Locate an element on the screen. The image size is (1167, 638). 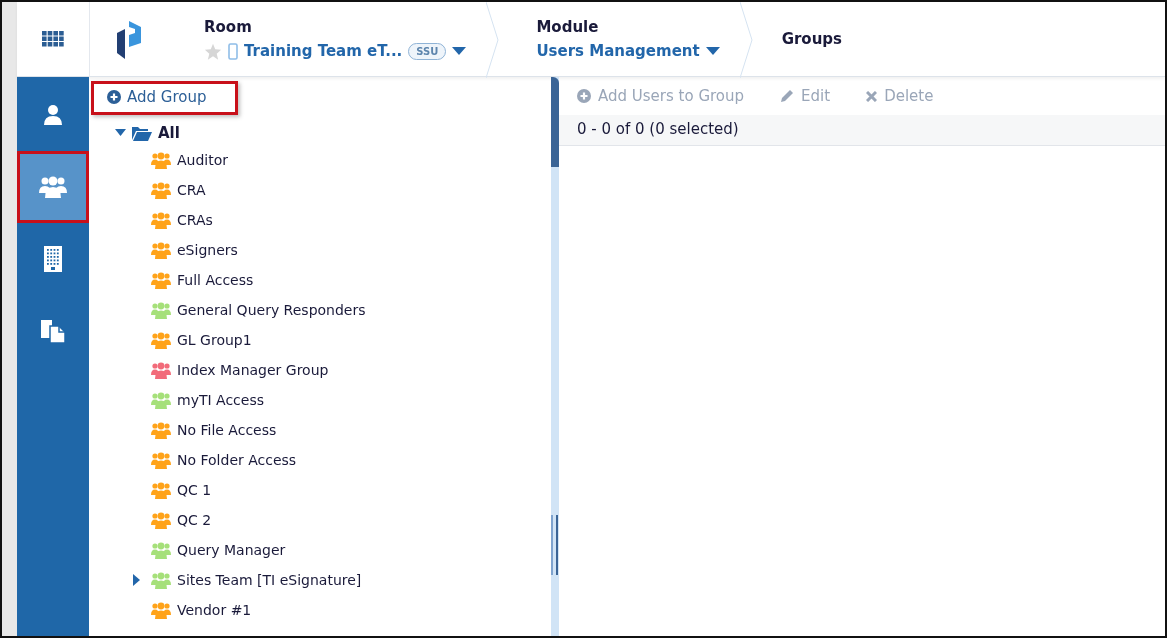
tree-item: No File Access is located at coordinates (227, 430).